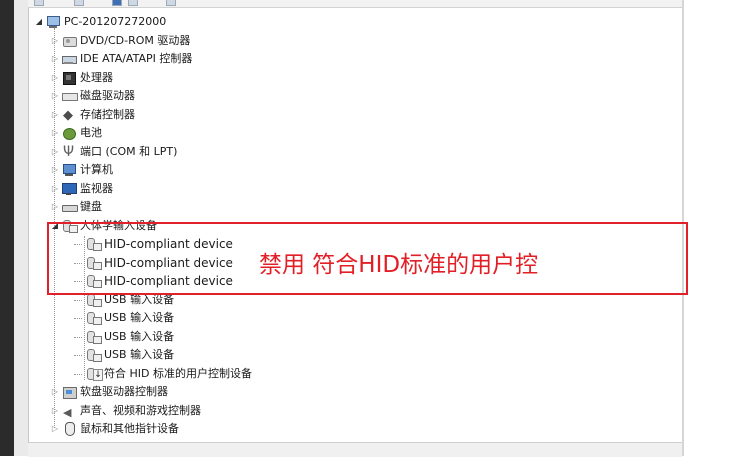 The height and width of the screenshot is (457, 756). I want to click on tree-item-label: 声音、视频和游戏控制器, so click(140, 410).